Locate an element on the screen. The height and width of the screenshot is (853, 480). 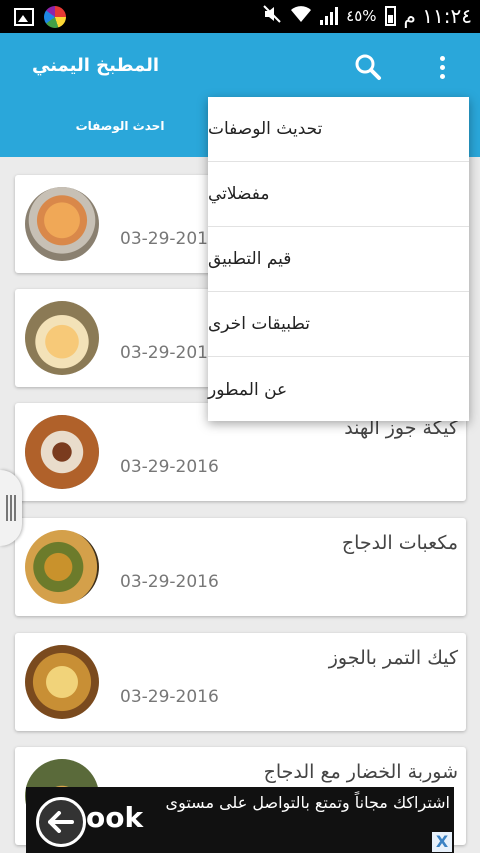
recipe-title: مكعبات الدجاج is located at coordinates (399, 543).